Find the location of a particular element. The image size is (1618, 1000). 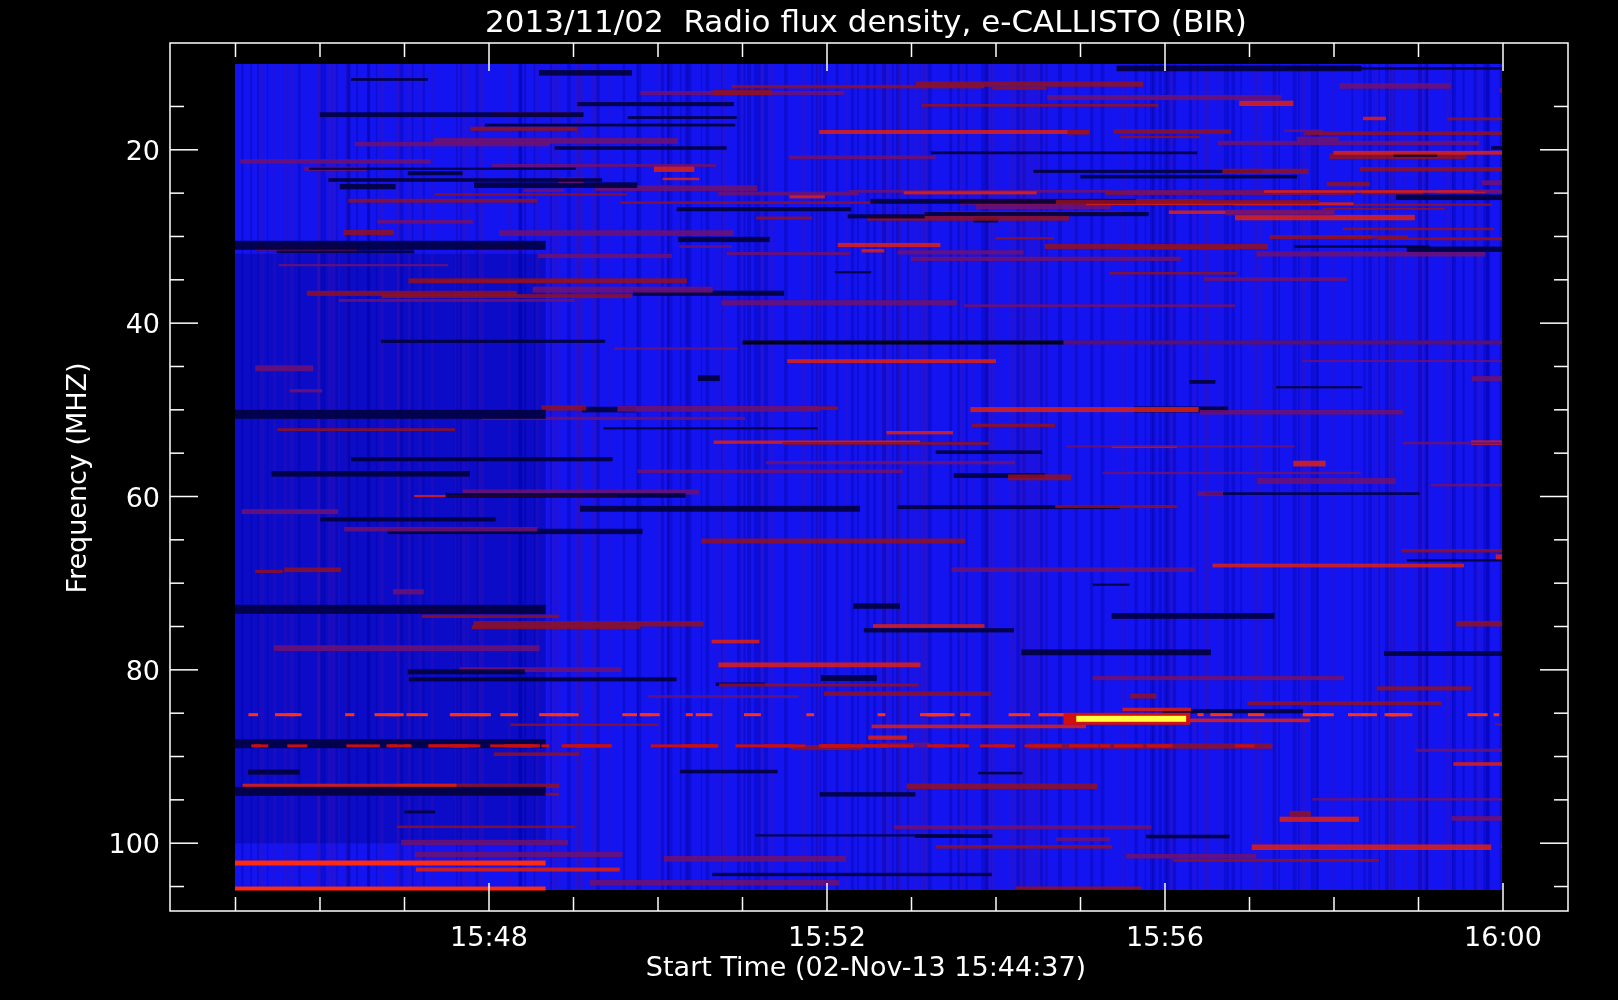

x-axis-label: Start Time (02-Nov-13 15:44:37) is located at coordinates (866, 966).